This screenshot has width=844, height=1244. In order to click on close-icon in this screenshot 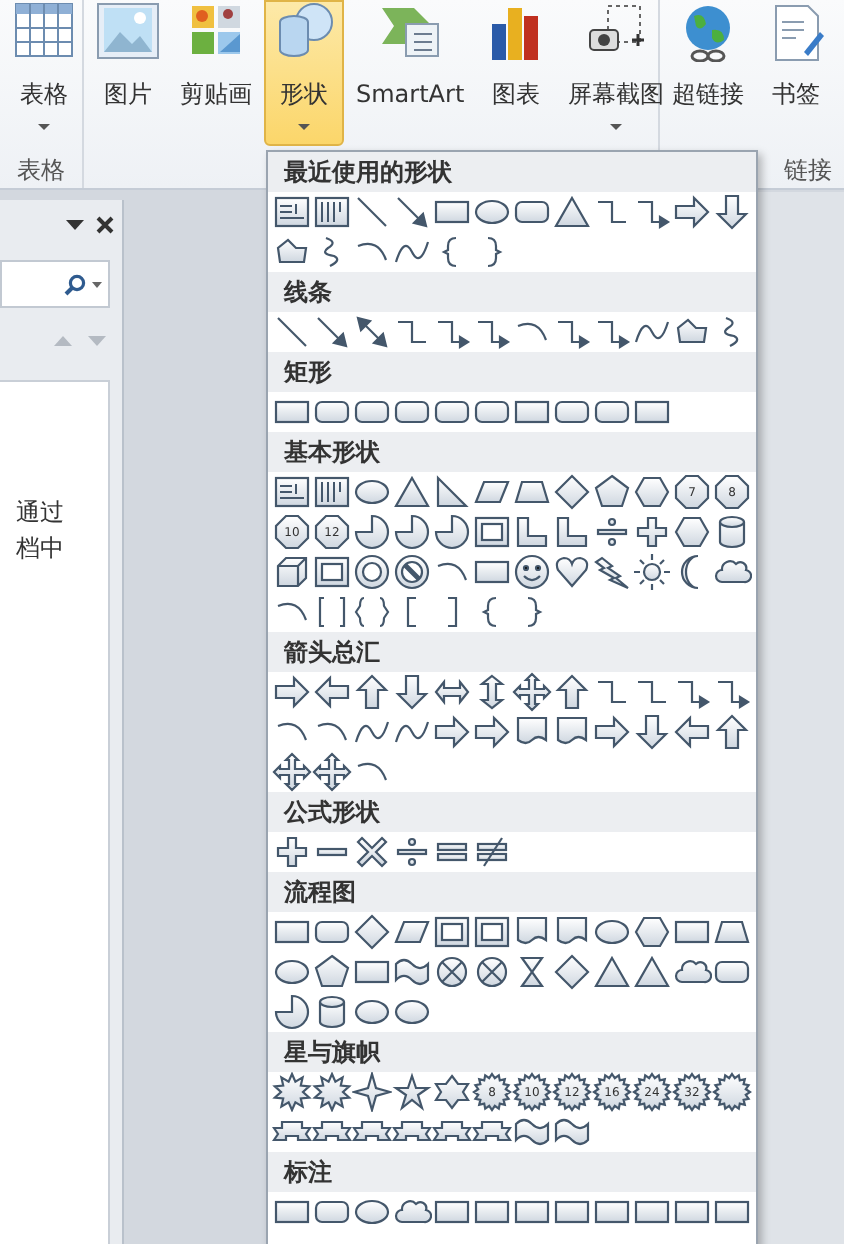, I will do `click(105, 224)`.